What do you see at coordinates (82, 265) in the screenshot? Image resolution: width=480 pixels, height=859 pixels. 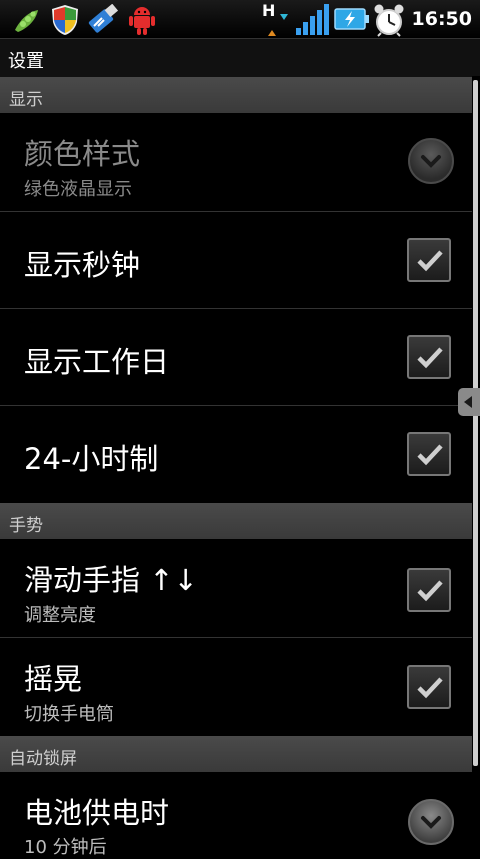 I see `setting-title: 显示秒钟` at bounding box center [82, 265].